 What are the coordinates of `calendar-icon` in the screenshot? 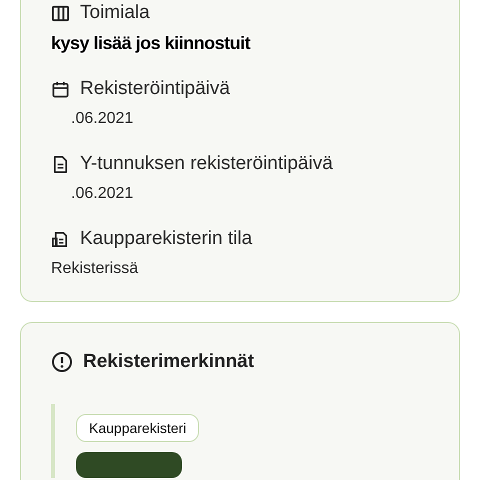 It's located at (60, 89).